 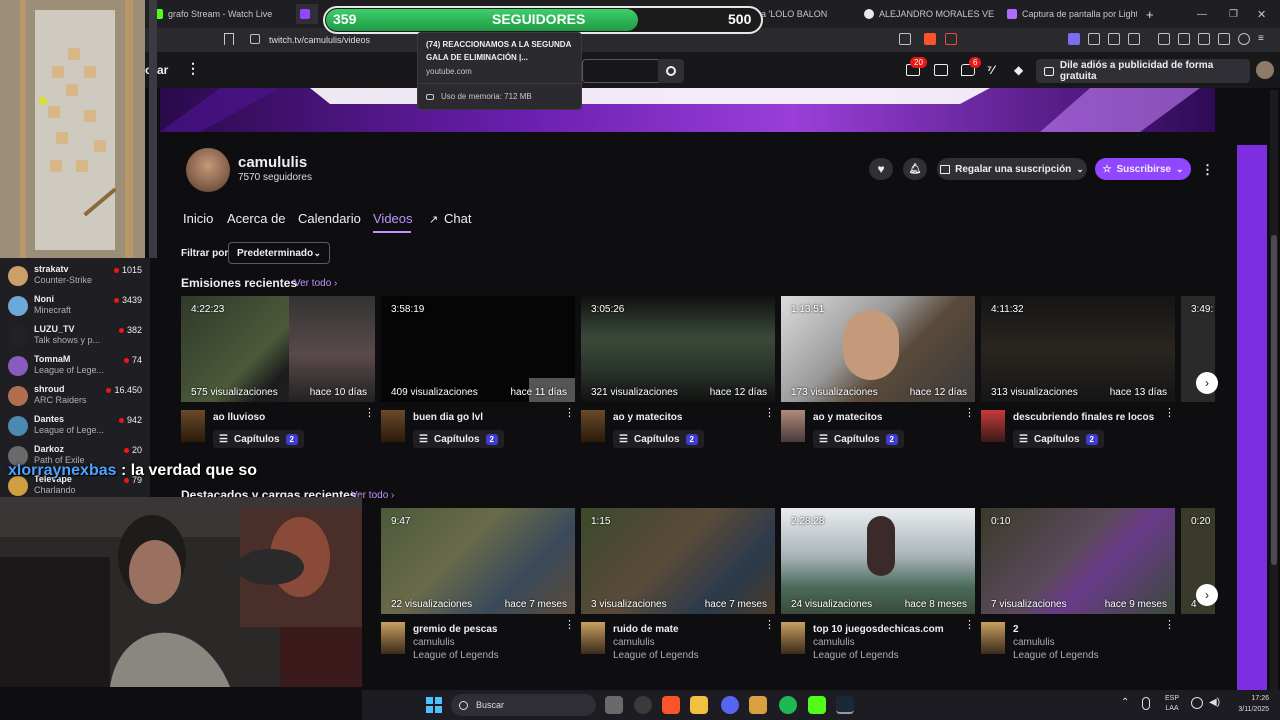 What do you see at coordinates (643, 705) in the screenshot?
I see `obs-icon` at bounding box center [643, 705].